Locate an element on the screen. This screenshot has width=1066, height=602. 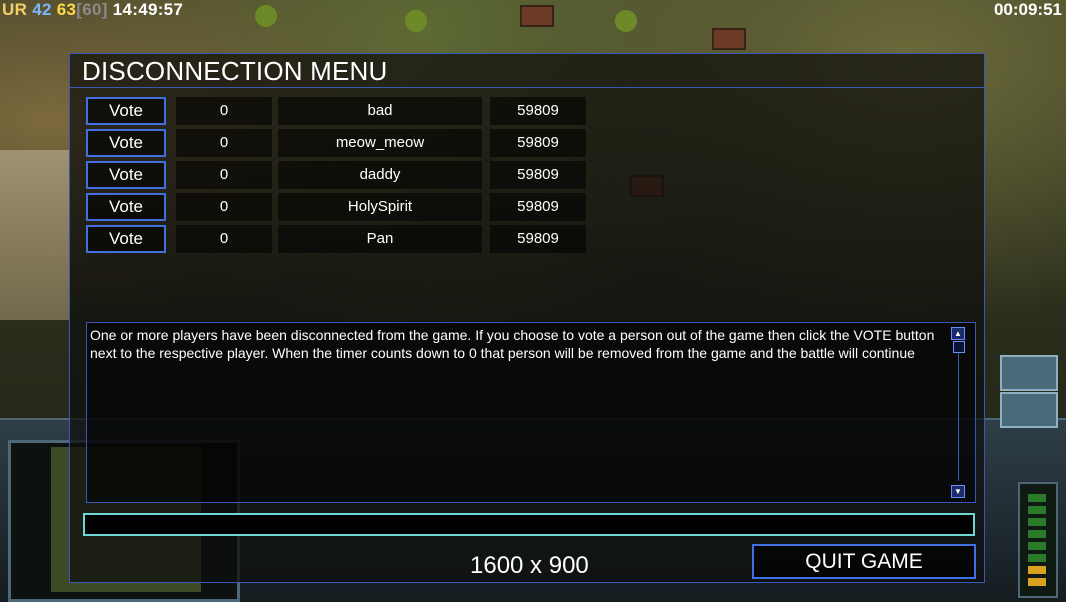
scroll-thumb is located at coordinates (959, 347).